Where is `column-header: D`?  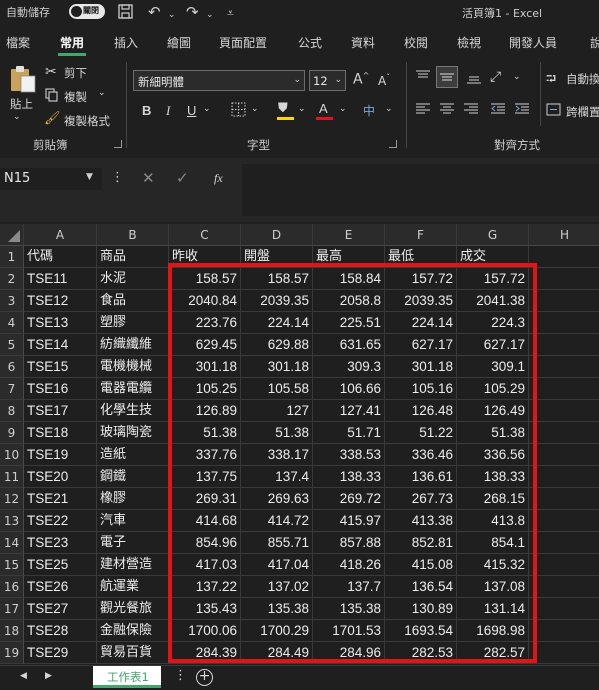 column-header: D is located at coordinates (277, 235).